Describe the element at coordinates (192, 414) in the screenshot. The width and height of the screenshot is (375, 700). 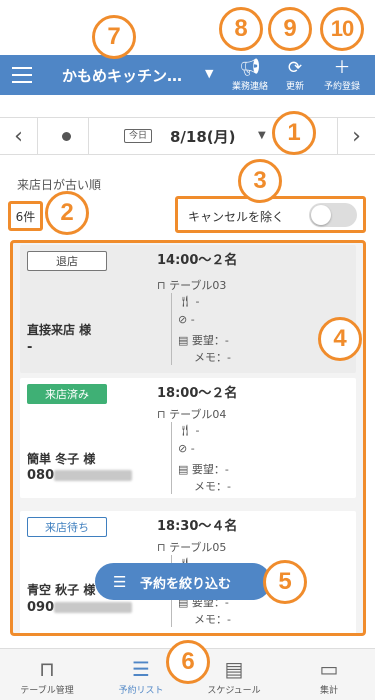
I see `table-info: ⊓ テーブル04` at that location.